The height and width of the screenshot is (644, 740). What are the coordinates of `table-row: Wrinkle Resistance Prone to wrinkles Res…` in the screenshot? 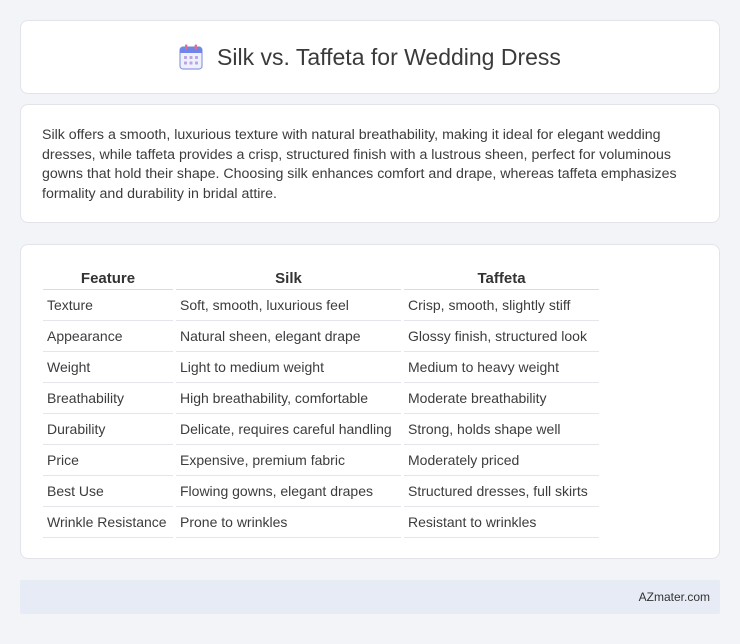 It's located at (321, 522).